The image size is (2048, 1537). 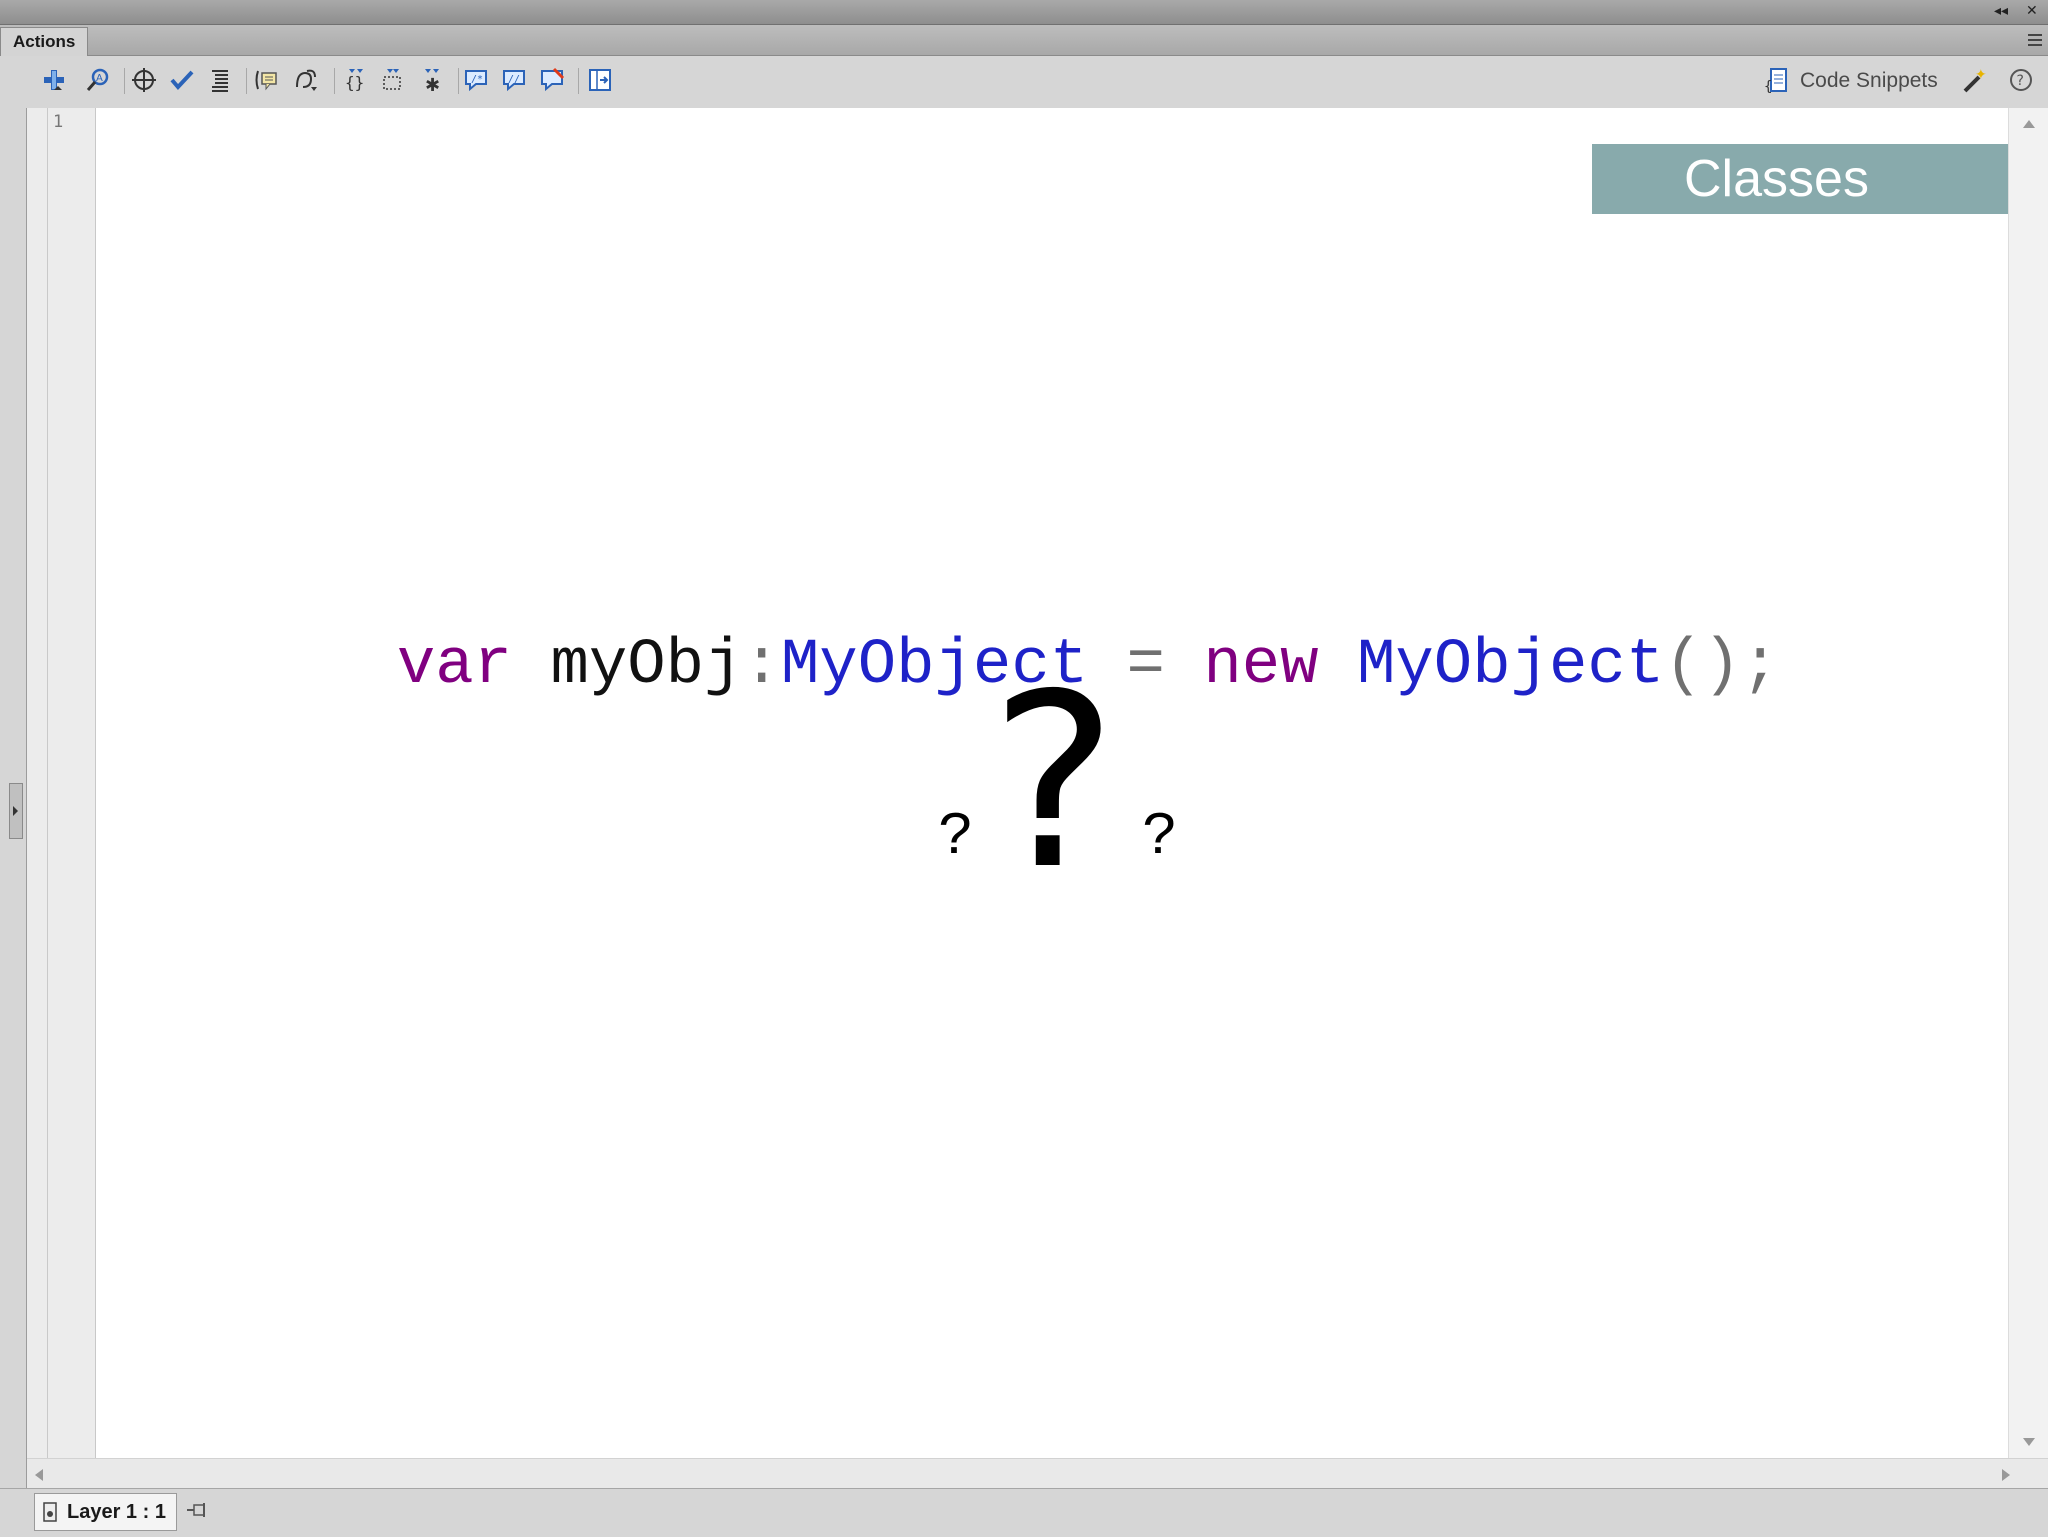 What do you see at coordinates (2029, 1442) in the screenshot?
I see `scroll-down-icon` at bounding box center [2029, 1442].